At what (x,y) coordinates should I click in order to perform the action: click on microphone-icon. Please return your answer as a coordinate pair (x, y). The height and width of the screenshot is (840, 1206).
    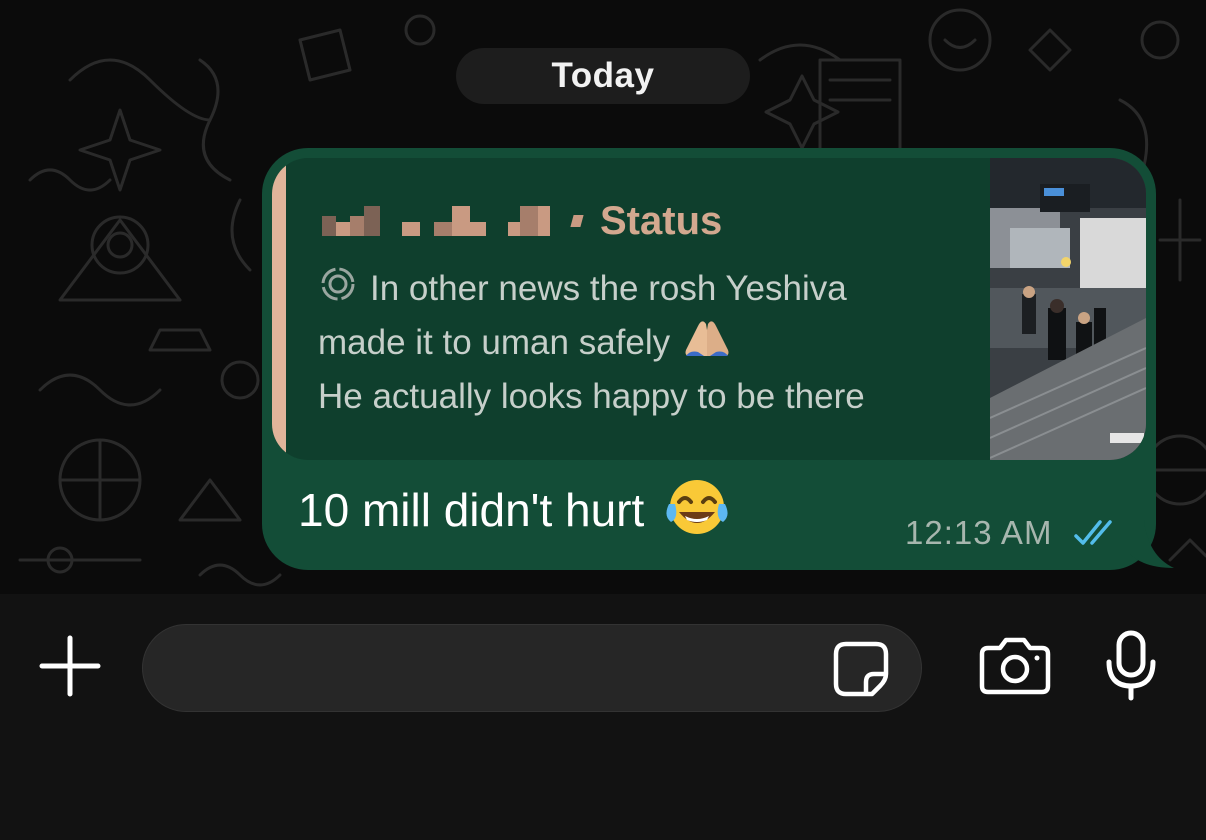
    Looking at the image, I should click on (1131, 666).